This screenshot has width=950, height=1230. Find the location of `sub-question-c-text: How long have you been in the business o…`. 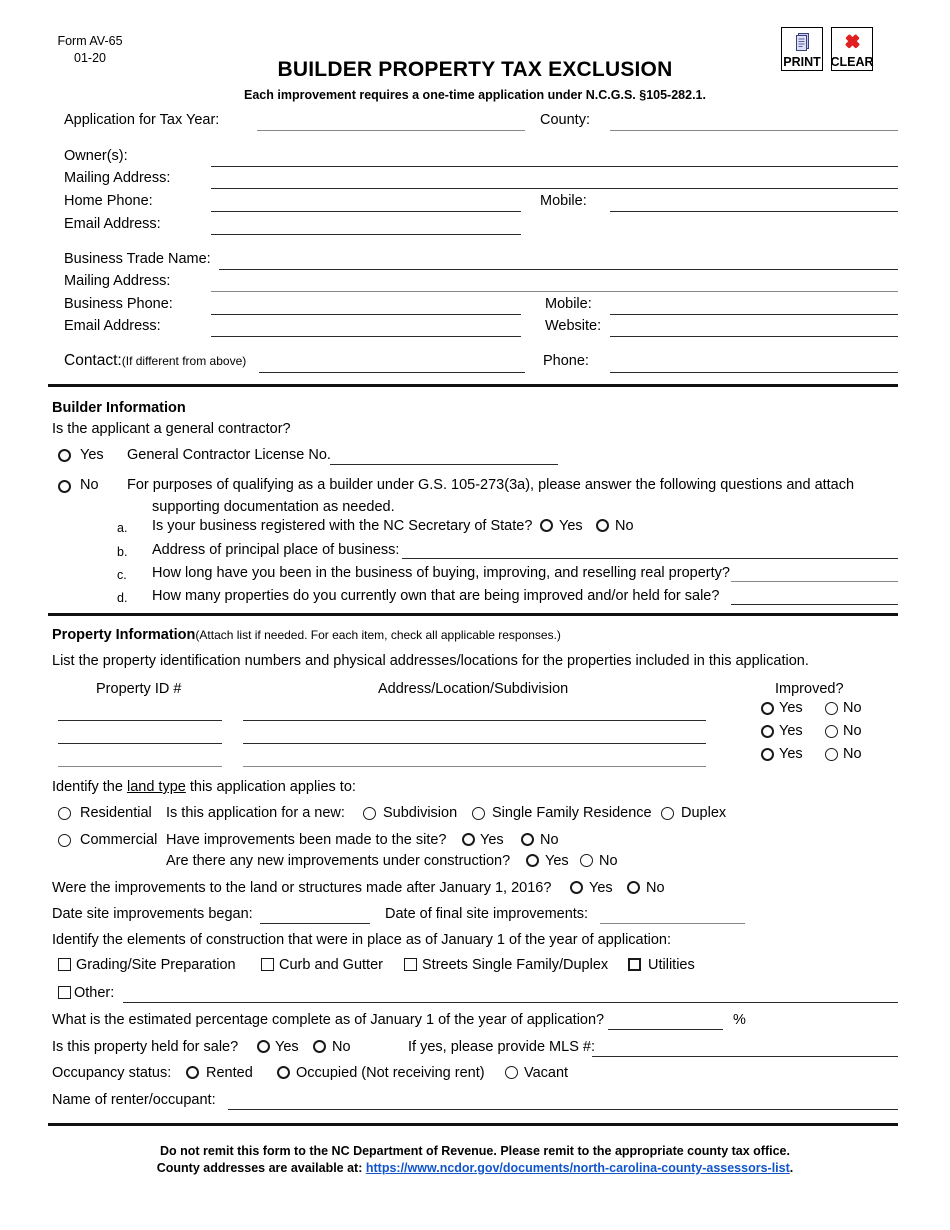

sub-question-c-text: How long have you been in the business o… is located at coordinates (441, 573).